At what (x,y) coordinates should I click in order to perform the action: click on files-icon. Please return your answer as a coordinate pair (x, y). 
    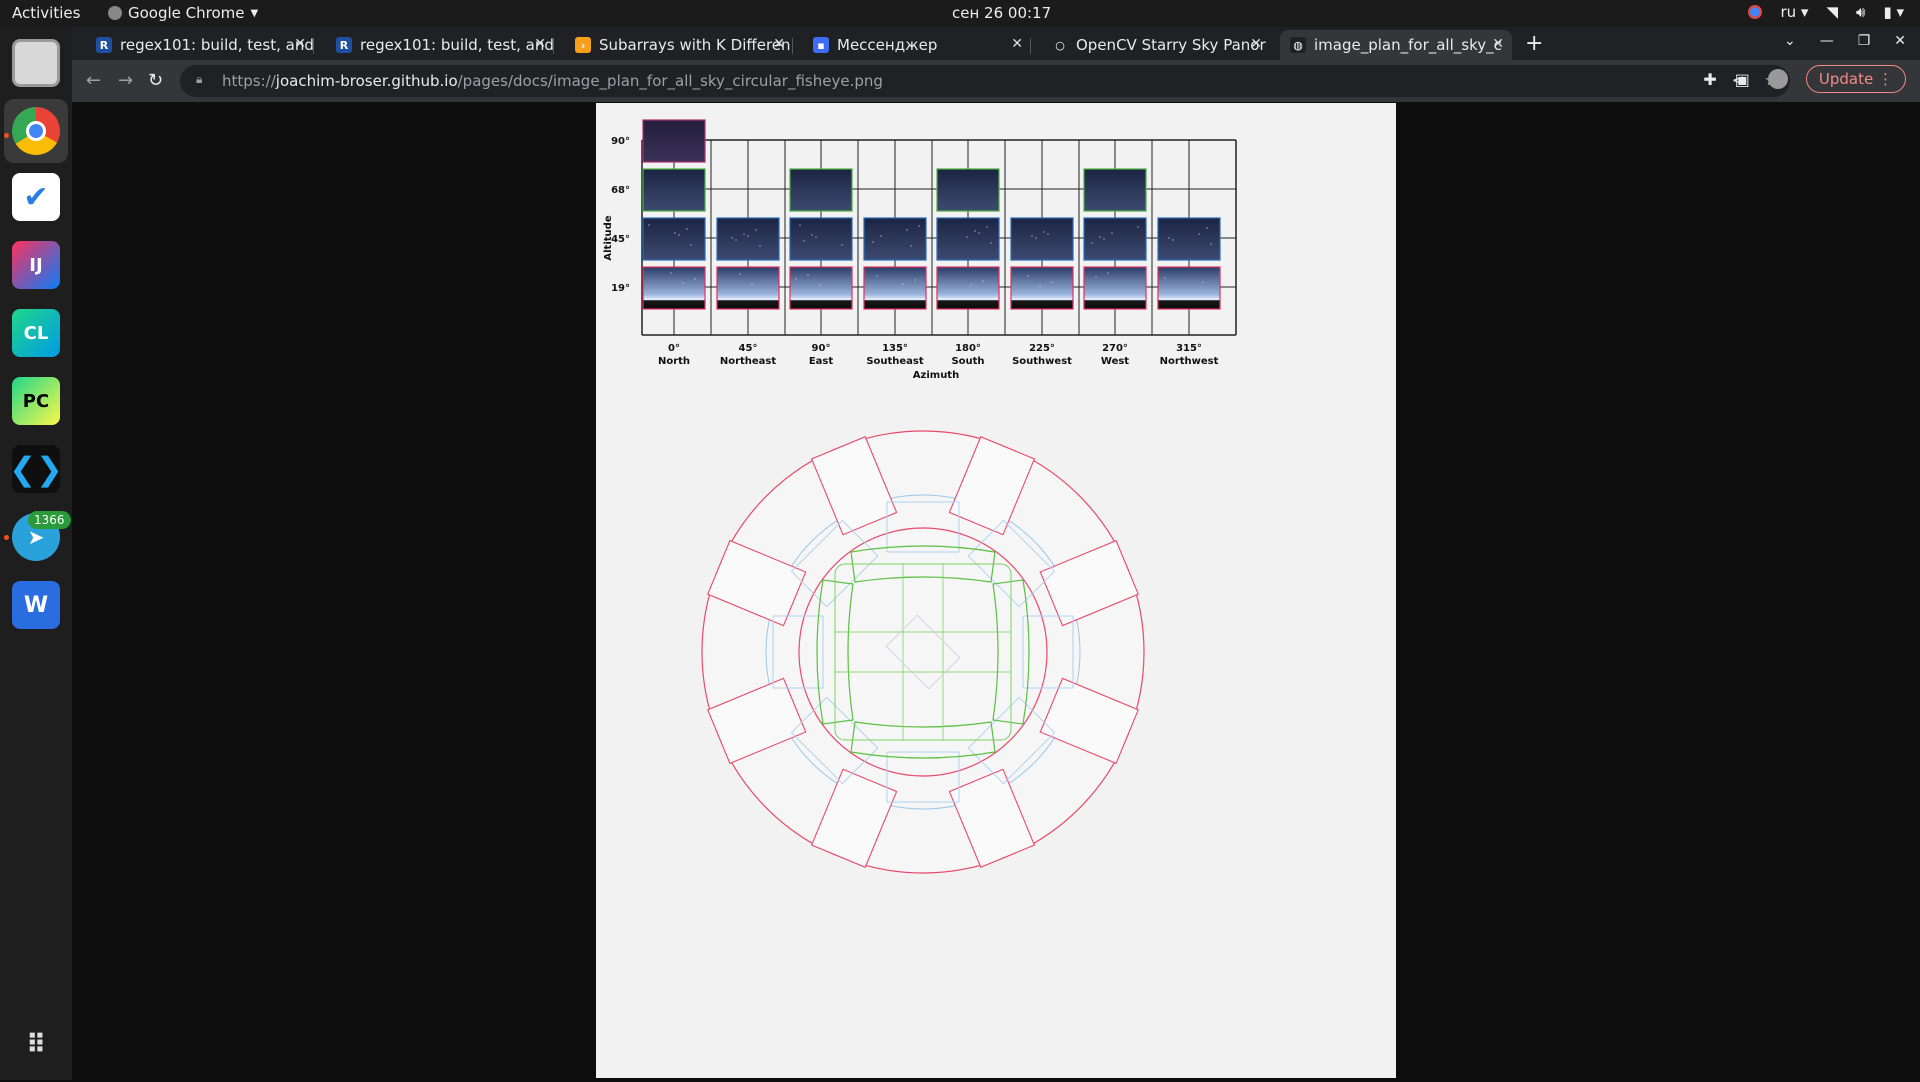
    Looking at the image, I should click on (36, 63).